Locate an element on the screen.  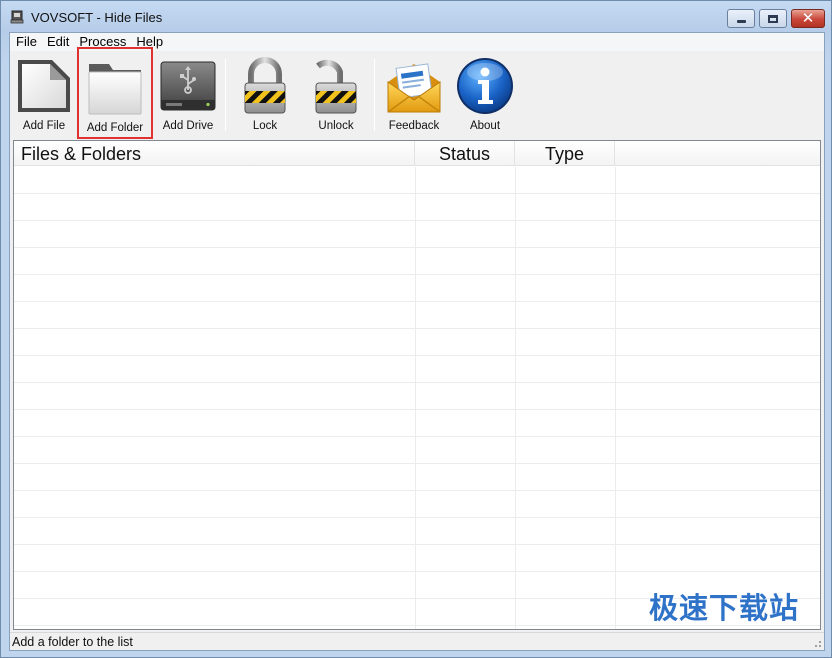
info-icon is located at coordinates (485, 86).